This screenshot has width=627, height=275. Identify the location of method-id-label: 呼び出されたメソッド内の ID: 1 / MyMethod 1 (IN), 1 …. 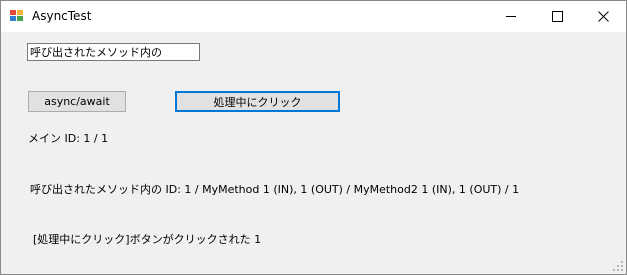
(275, 189).